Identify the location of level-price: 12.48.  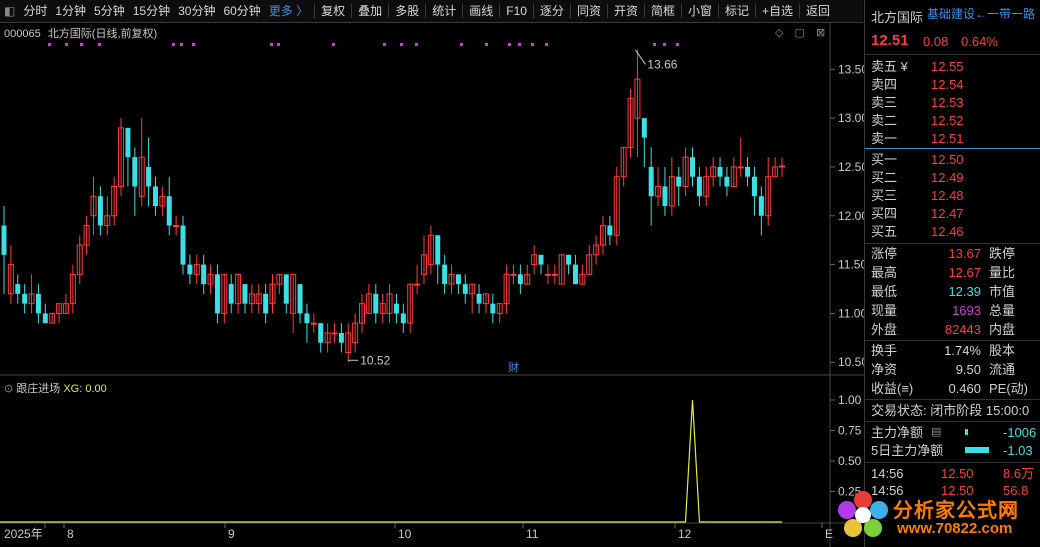
(947, 195).